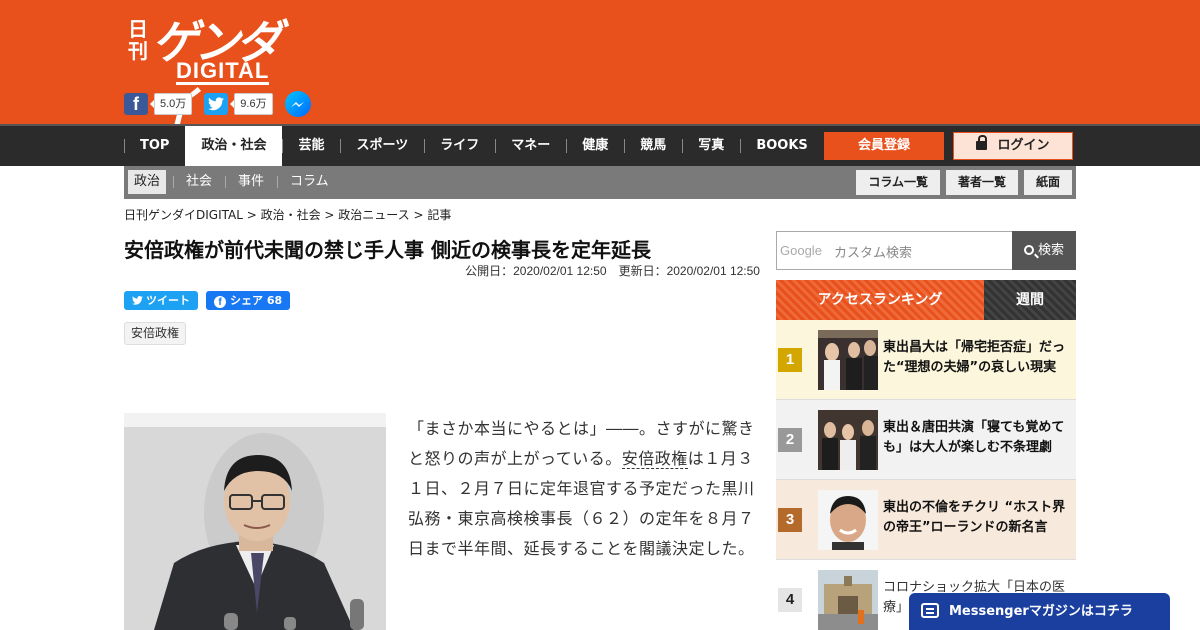 The image size is (1200, 630). Describe the element at coordinates (382, 146) in the screenshot. I see `nav-item: スポーツ` at that location.